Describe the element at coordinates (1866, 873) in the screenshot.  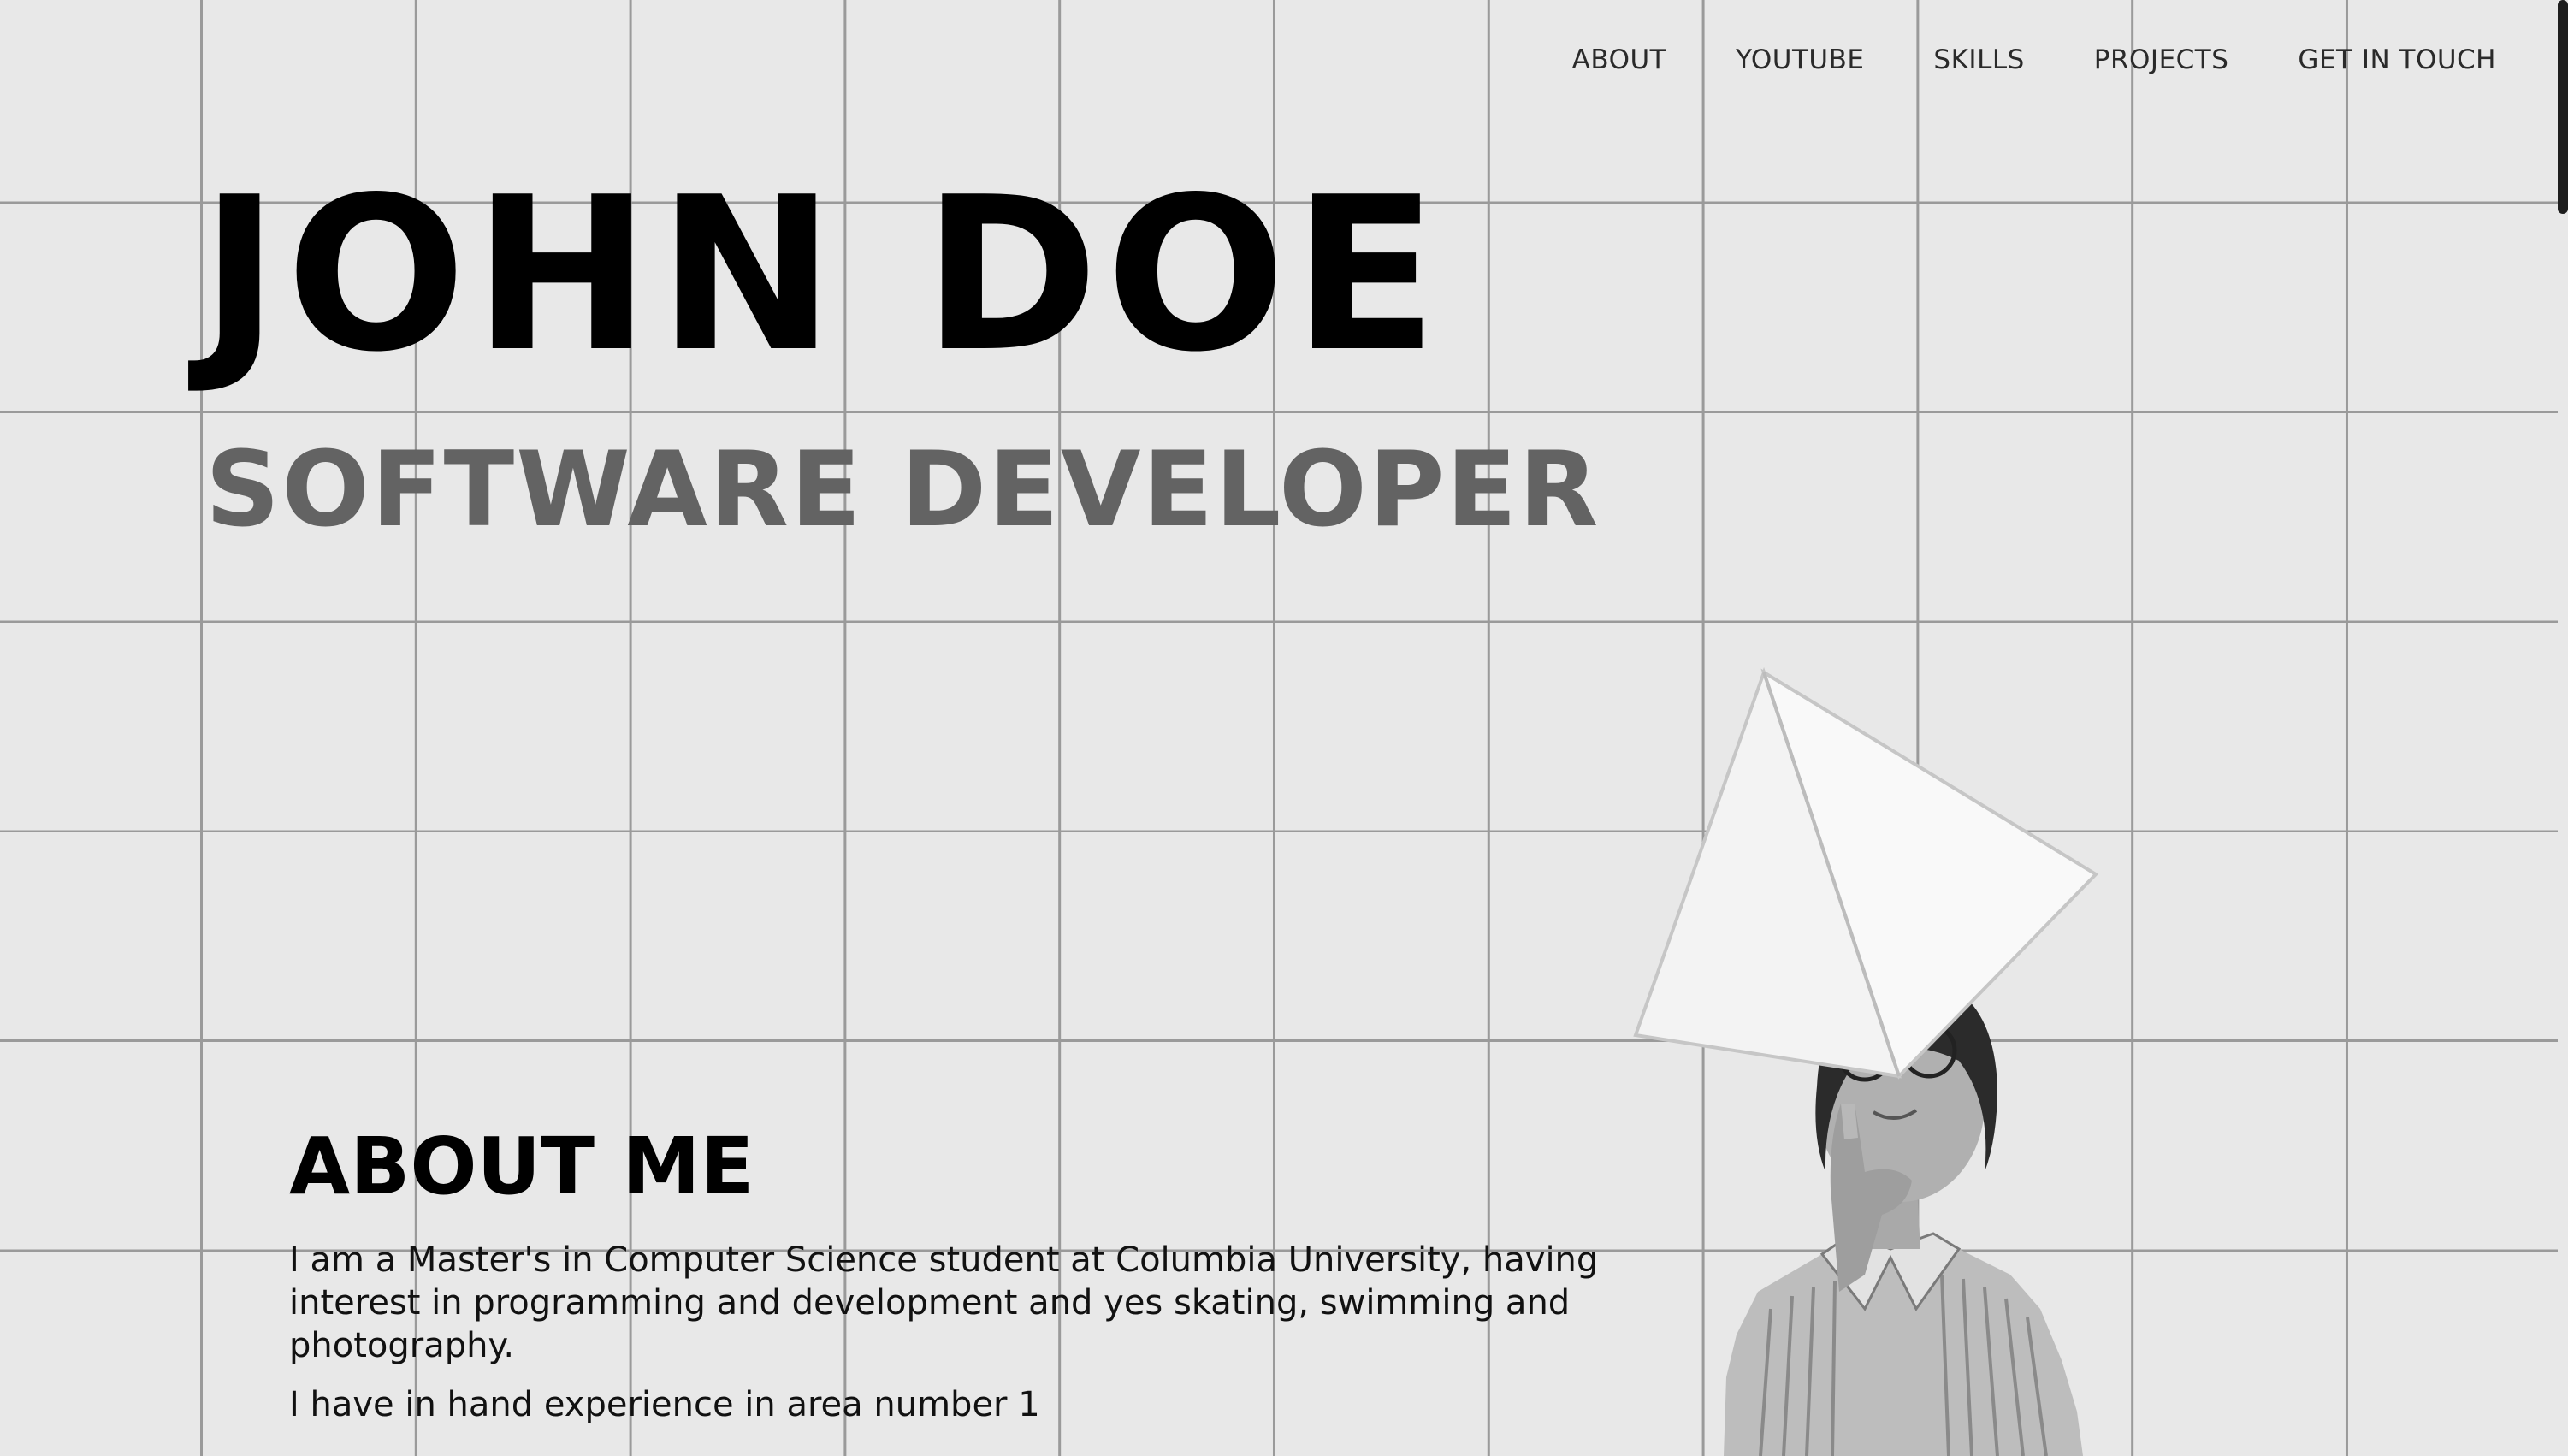
I see `pyramid-icon` at that location.